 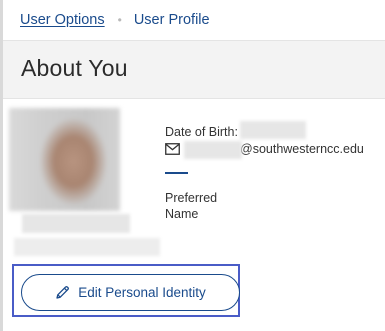 I want to click on preferred-name-label: Preferred Name, so click(x=191, y=206).